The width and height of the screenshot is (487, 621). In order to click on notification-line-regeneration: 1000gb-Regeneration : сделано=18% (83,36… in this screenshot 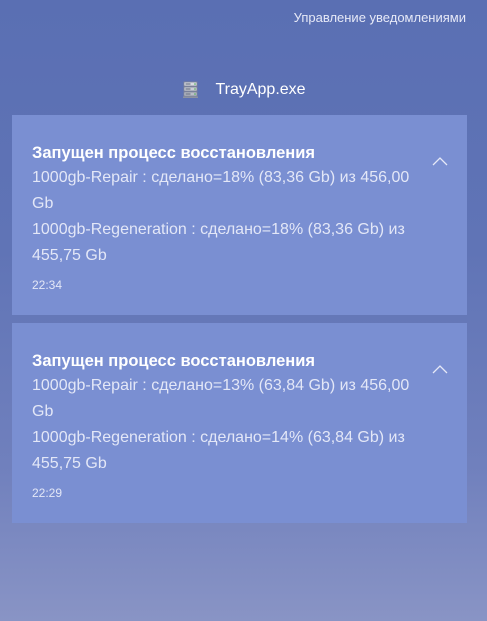, I will do `click(218, 242)`.